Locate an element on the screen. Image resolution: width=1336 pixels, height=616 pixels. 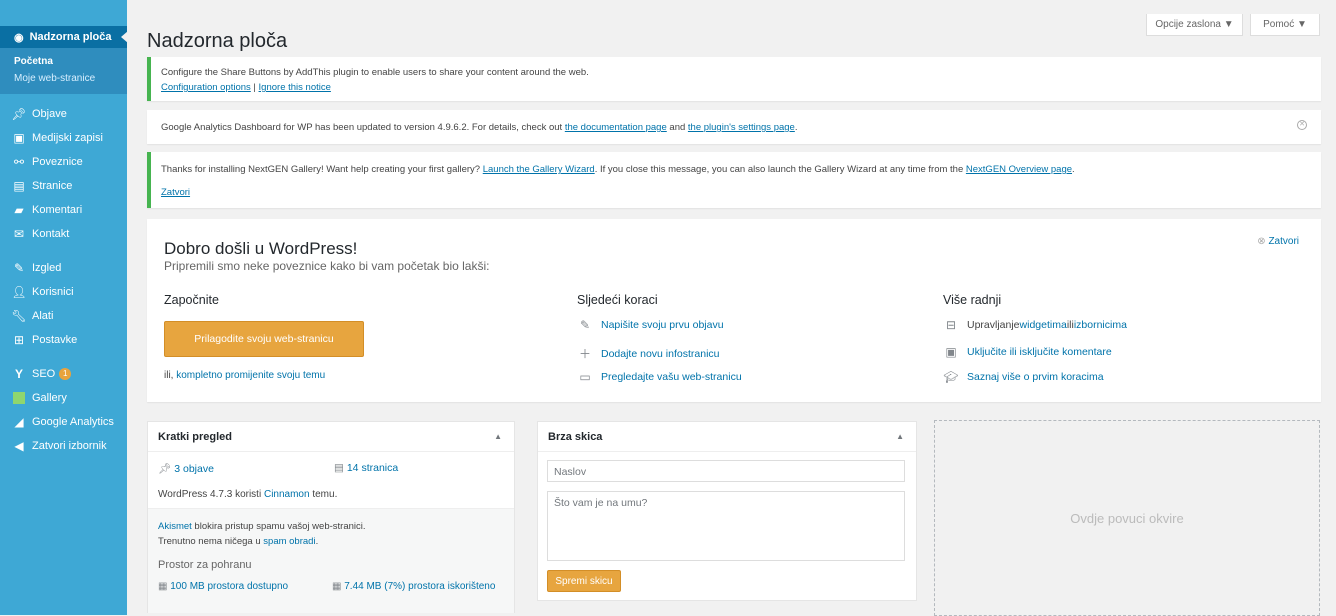
update-badge: 1 is located at coordinates (65, 374).